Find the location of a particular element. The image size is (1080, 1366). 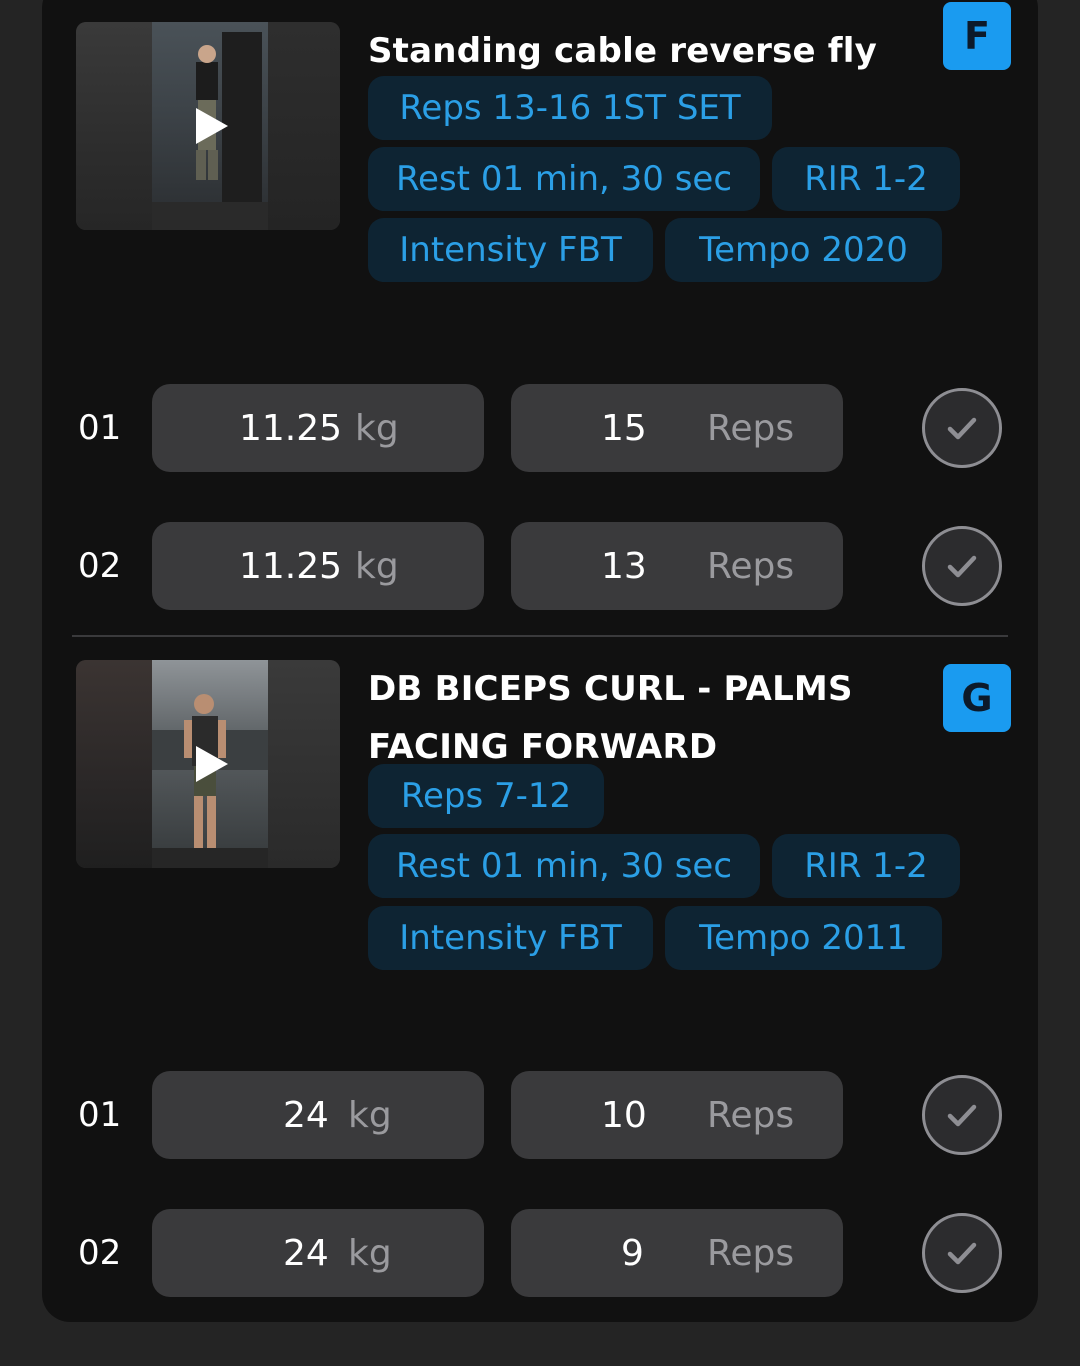

set-row: 02 11.25 kg 13 Reps is located at coordinates (540, 566).